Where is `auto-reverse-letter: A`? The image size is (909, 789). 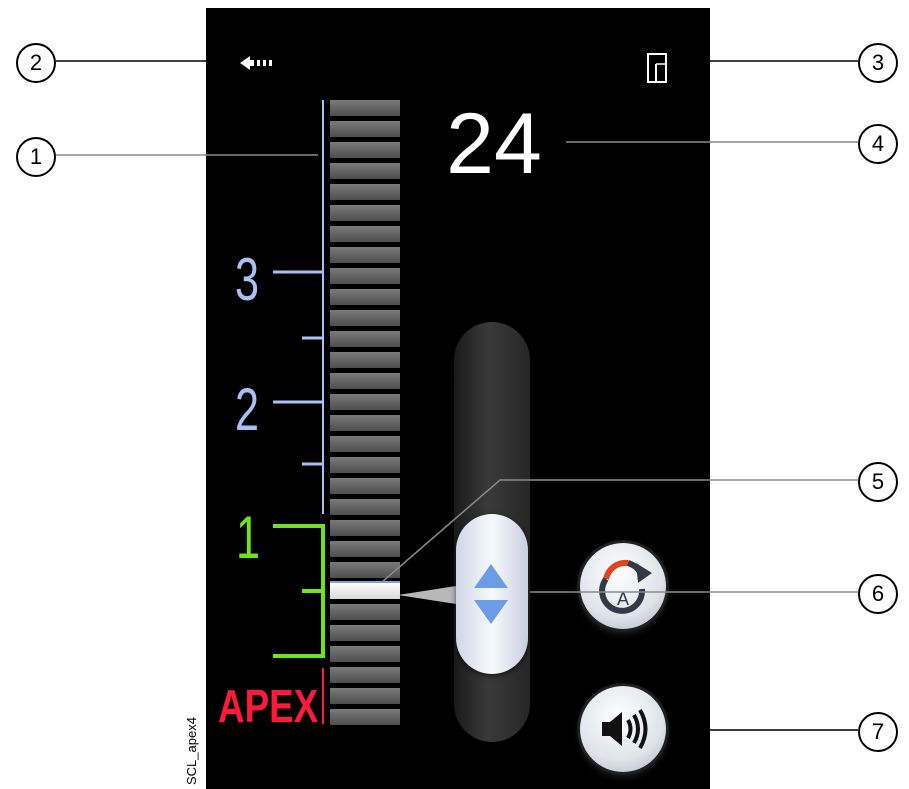
auto-reverse-letter: A is located at coordinates (623, 599).